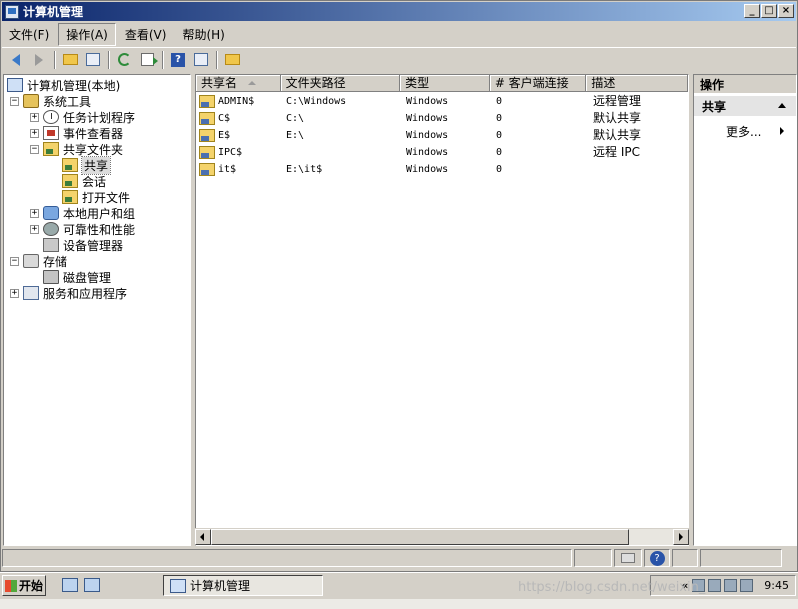  I want to click on column-share-name: 共享名, so click(238, 83).